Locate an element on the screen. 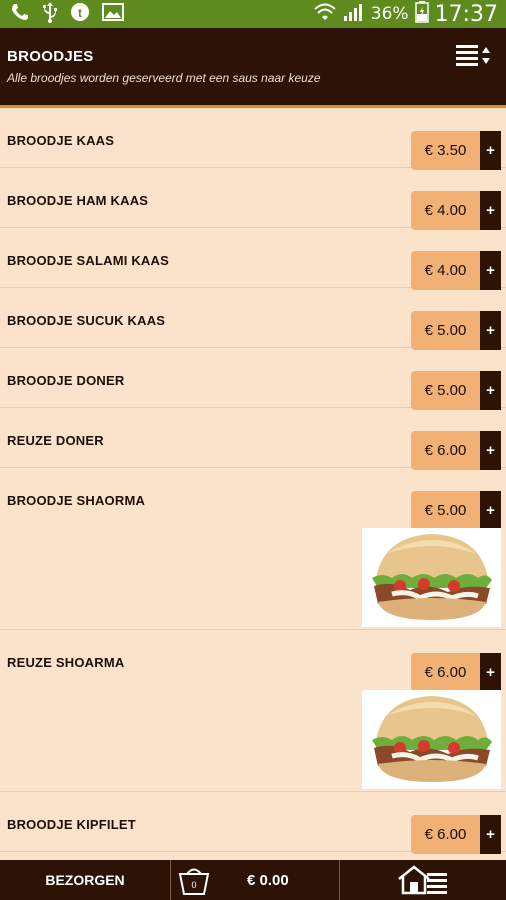 Image resolution: width=506 pixels, height=900 pixels. item-name: REUZE SHOARMA is located at coordinates (66, 662).